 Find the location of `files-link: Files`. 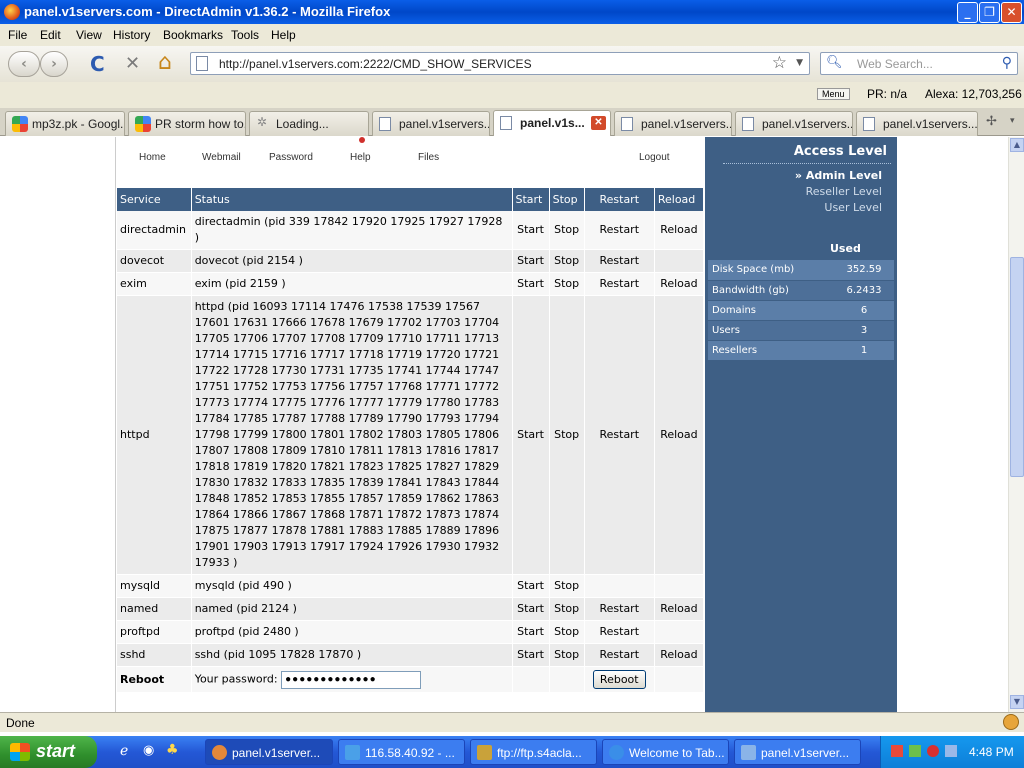

files-link: Files is located at coordinates (428, 157).